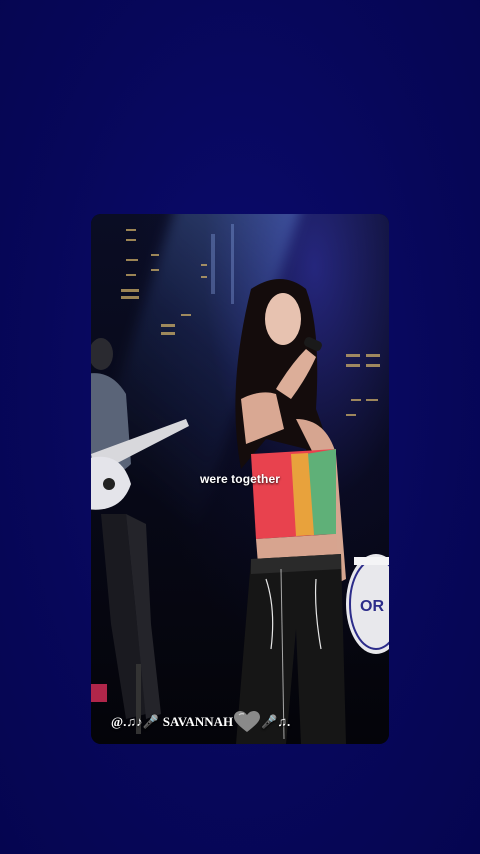  Describe the element at coordinates (135, 721) in the screenshot. I see `watermark-prefix: @.♫♪🎤` at that location.